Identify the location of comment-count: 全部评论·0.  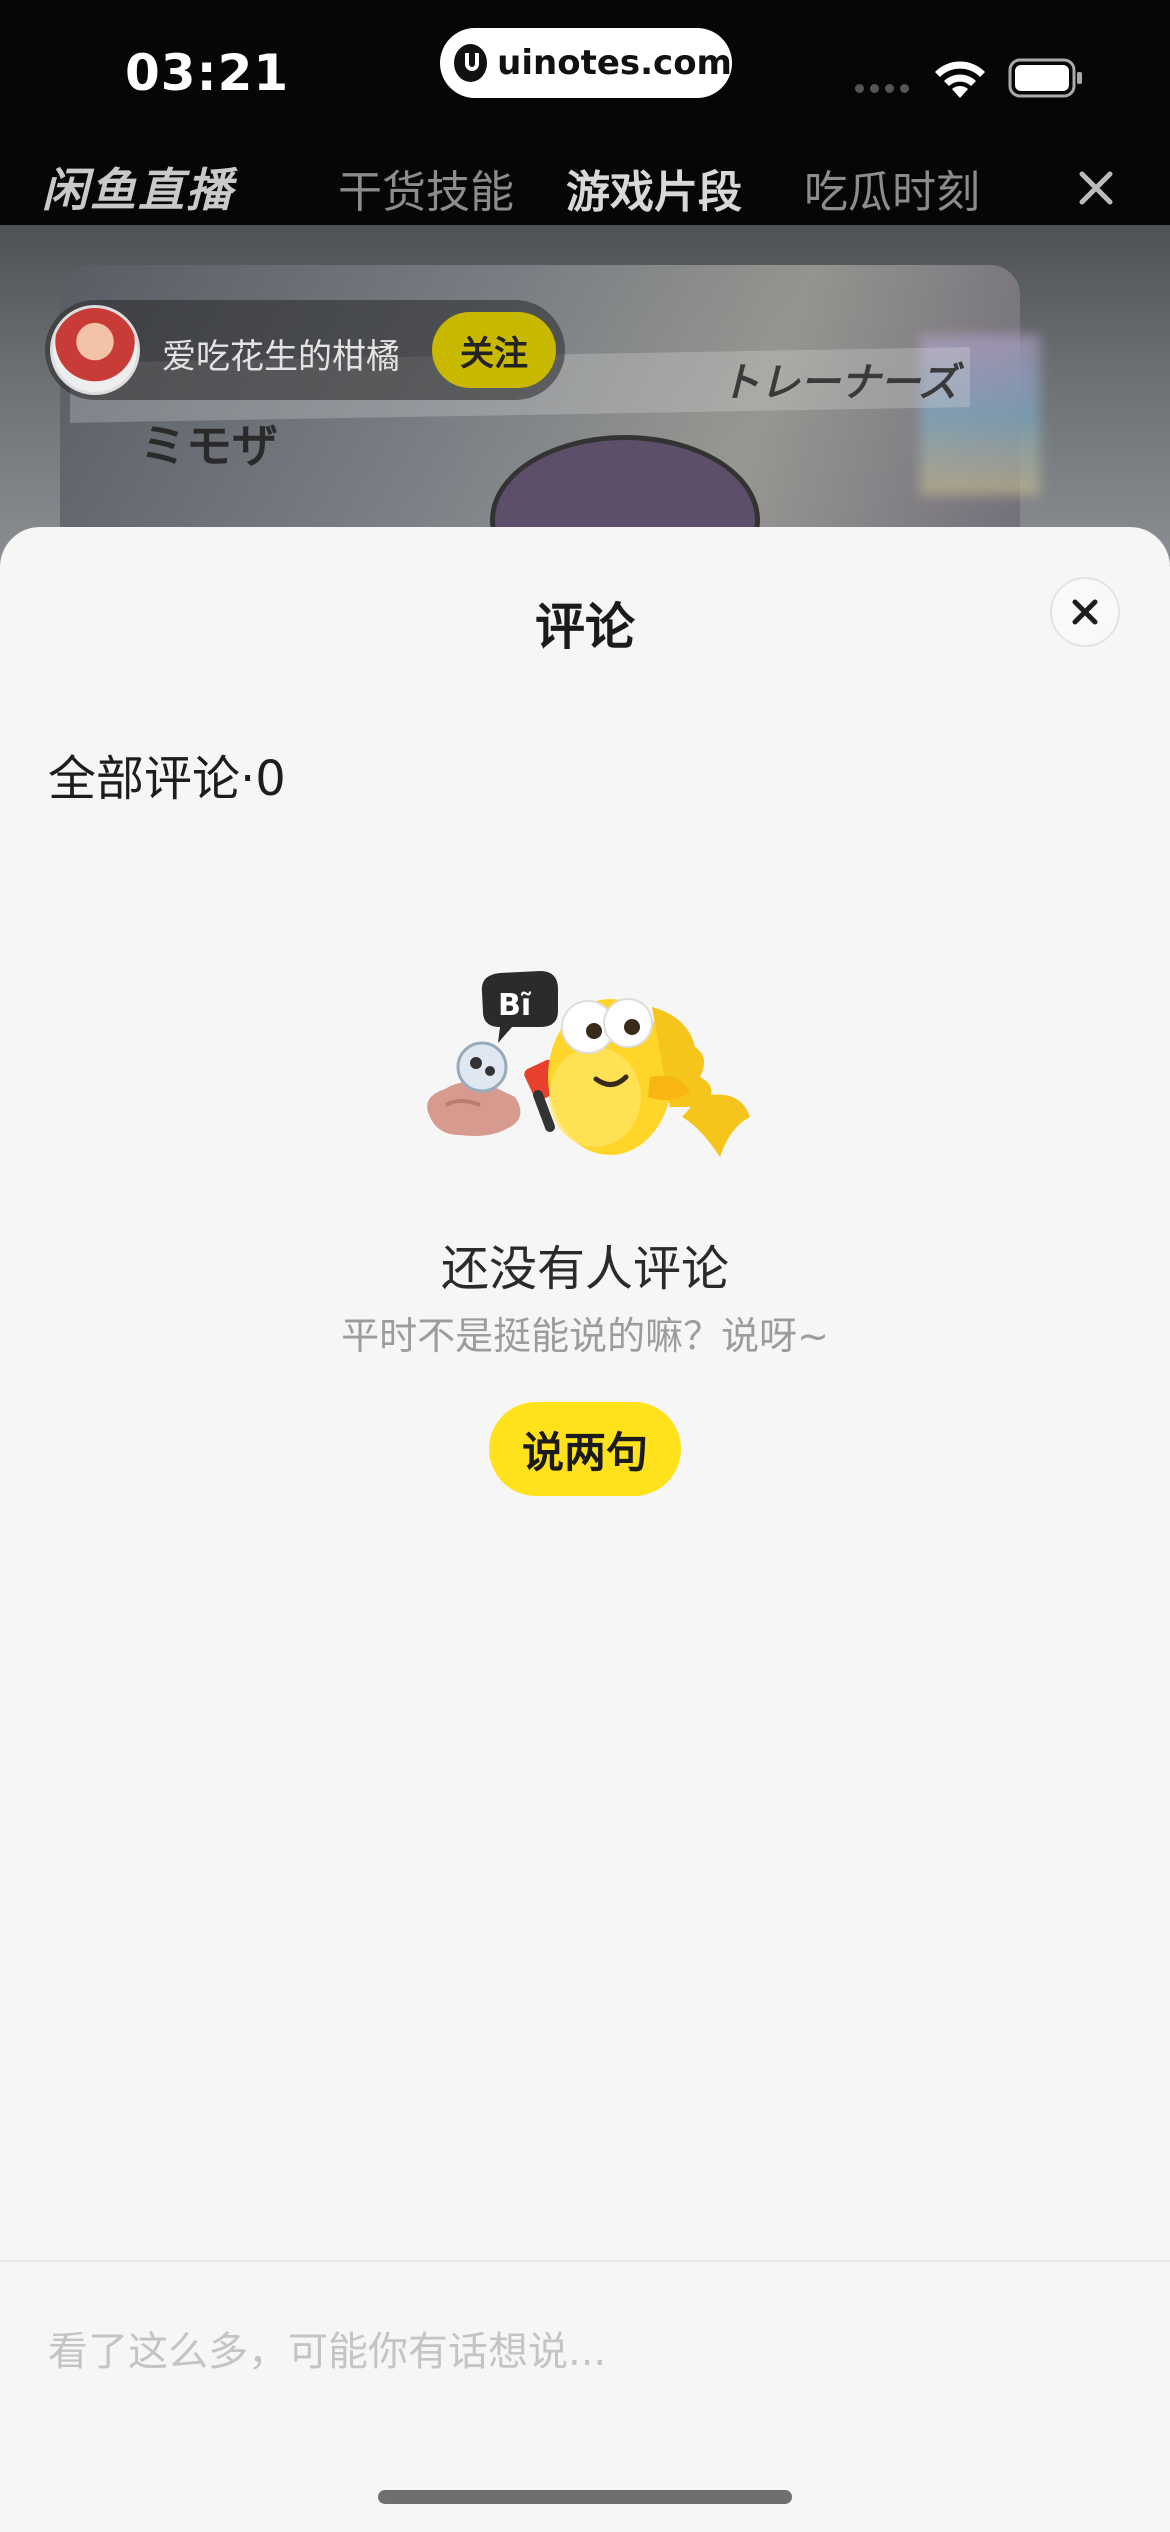
(167, 779).